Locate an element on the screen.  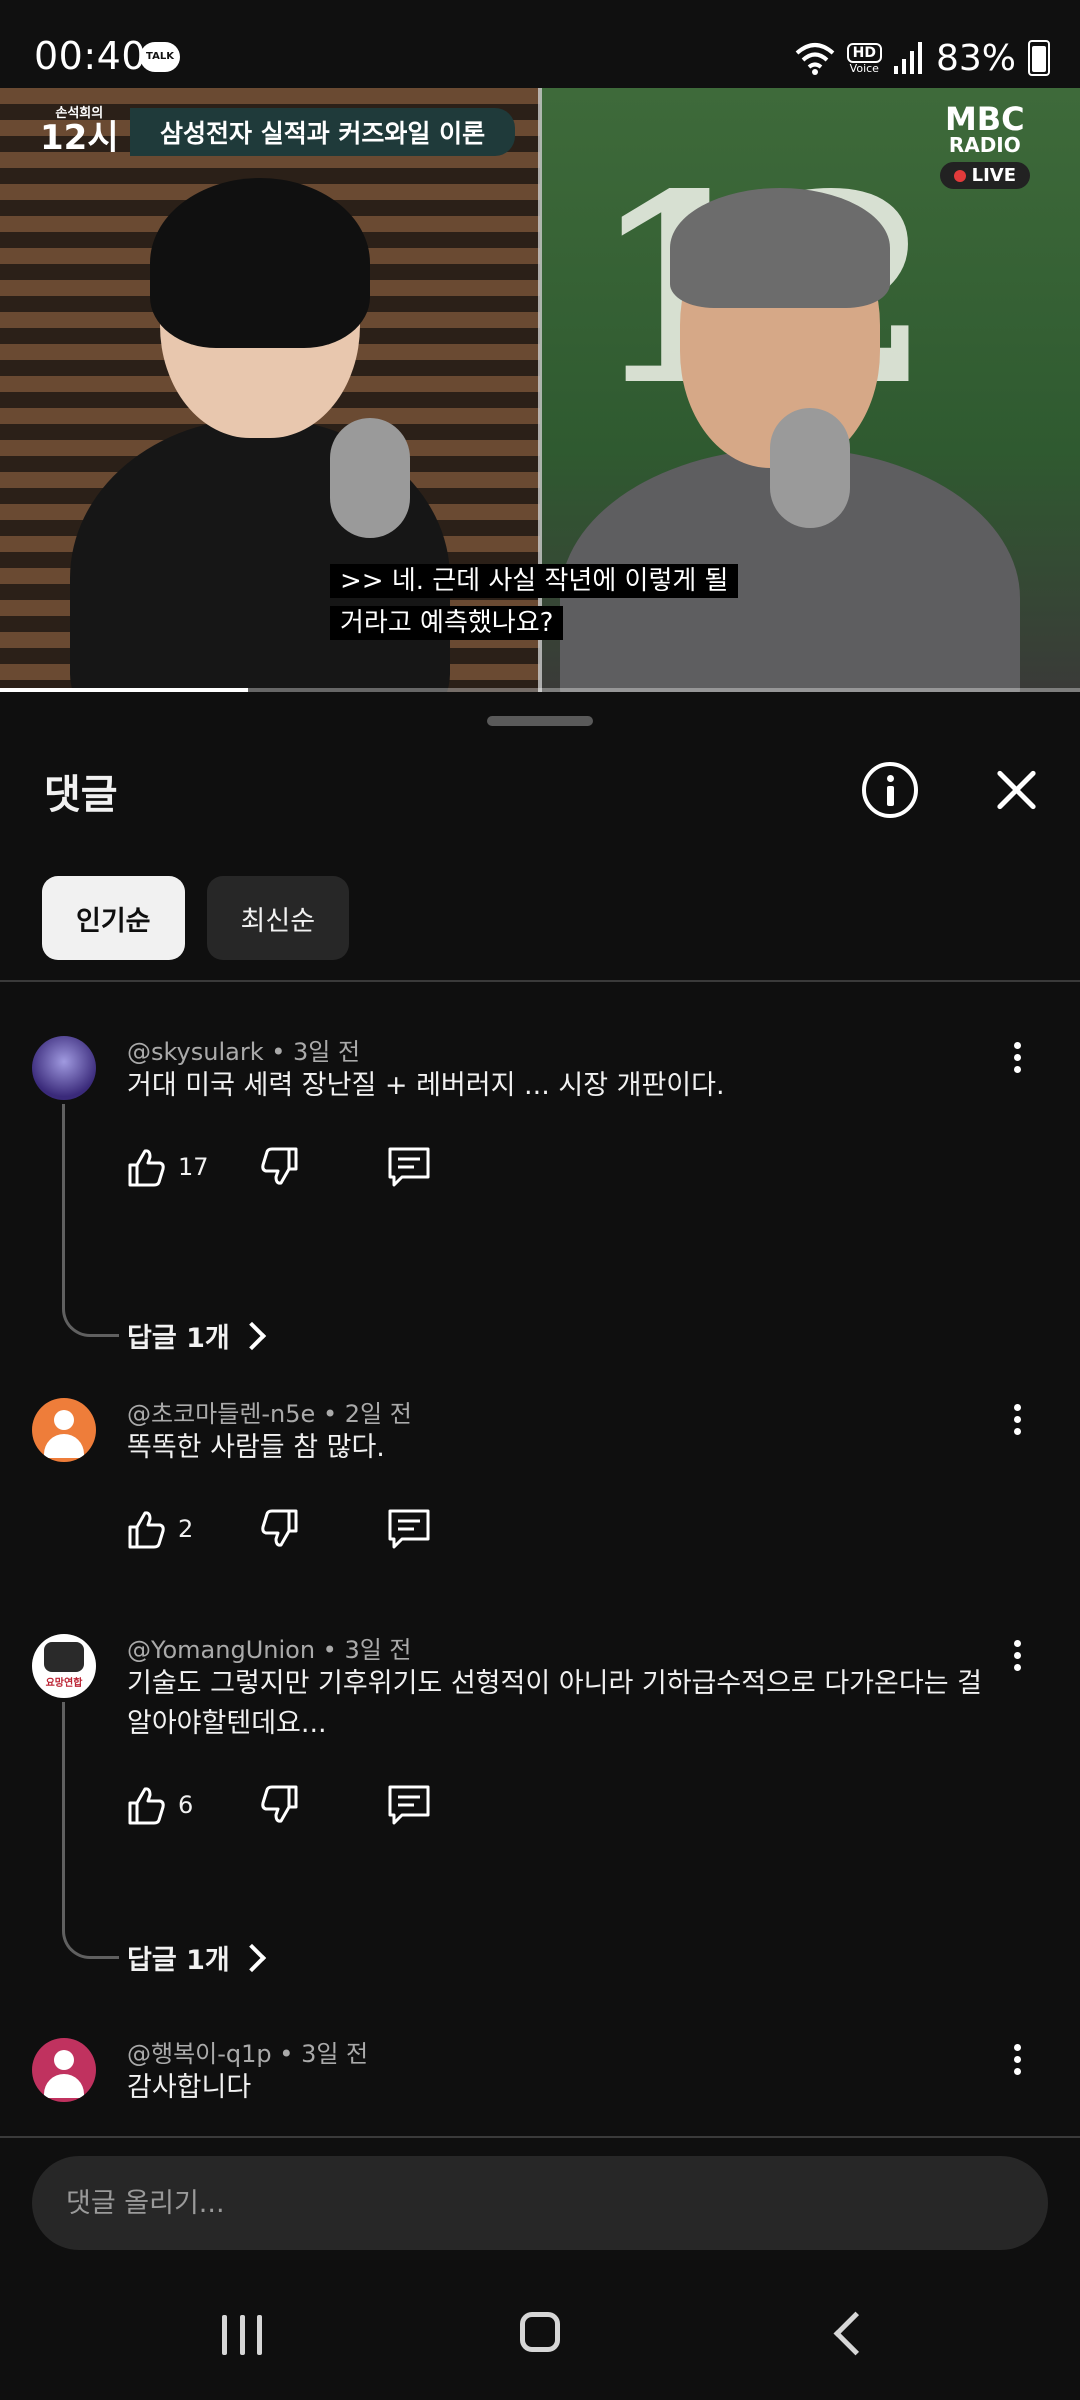
comments-title: 댓글 is located at coordinates (81, 795).